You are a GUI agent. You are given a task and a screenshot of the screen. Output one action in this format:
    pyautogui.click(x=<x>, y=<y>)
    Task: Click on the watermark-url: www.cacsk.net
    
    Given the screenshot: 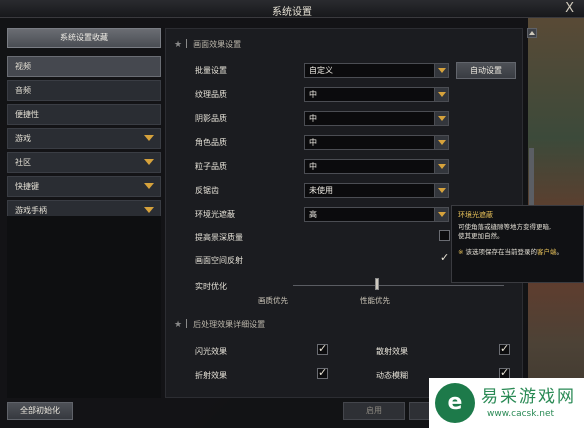 What is the action you would take?
    pyautogui.click(x=521, y=414)
    